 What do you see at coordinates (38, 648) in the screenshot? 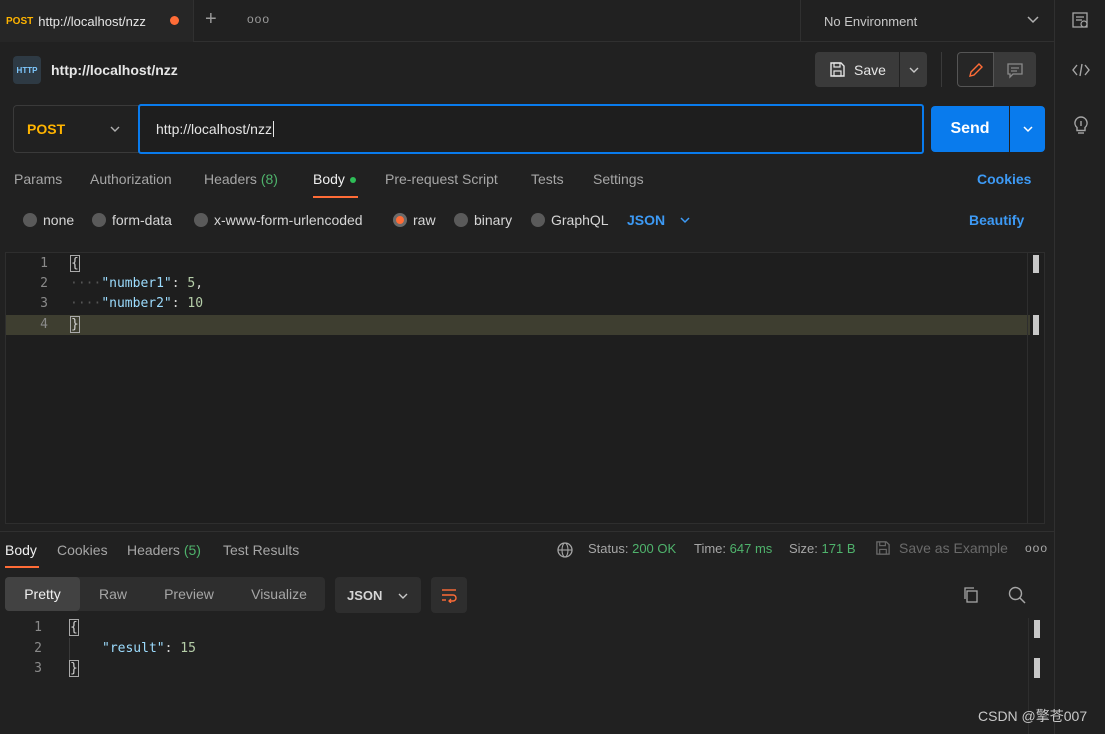
I see `line-number: 2` at bounding box center [38, 648].